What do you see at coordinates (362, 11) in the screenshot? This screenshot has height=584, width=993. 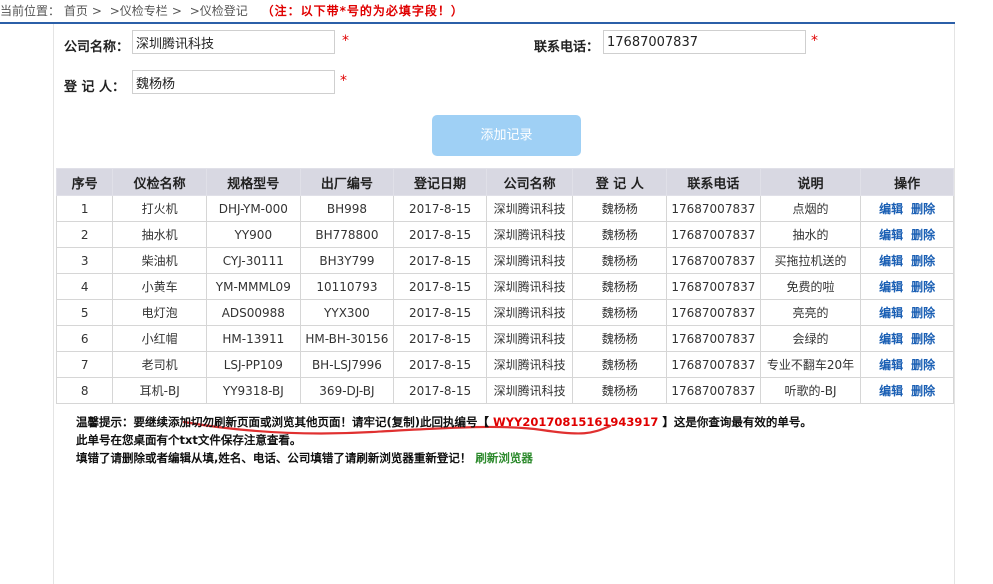 I see `required-note: （注：以下带*号的为必填字段！）` at bounding box center [362, 11].